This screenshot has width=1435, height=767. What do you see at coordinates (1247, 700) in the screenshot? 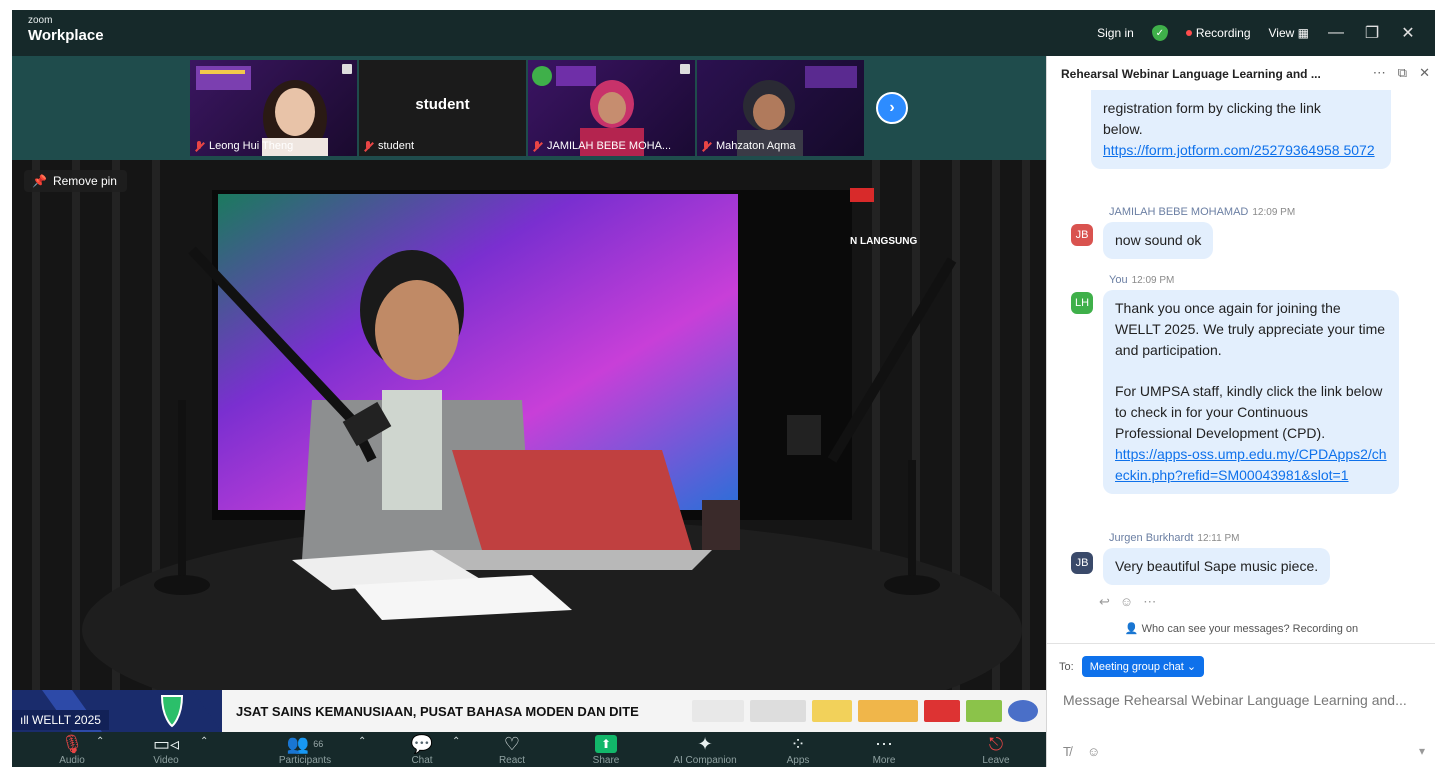
I see `message-input` at bounding box center [1247, 700].